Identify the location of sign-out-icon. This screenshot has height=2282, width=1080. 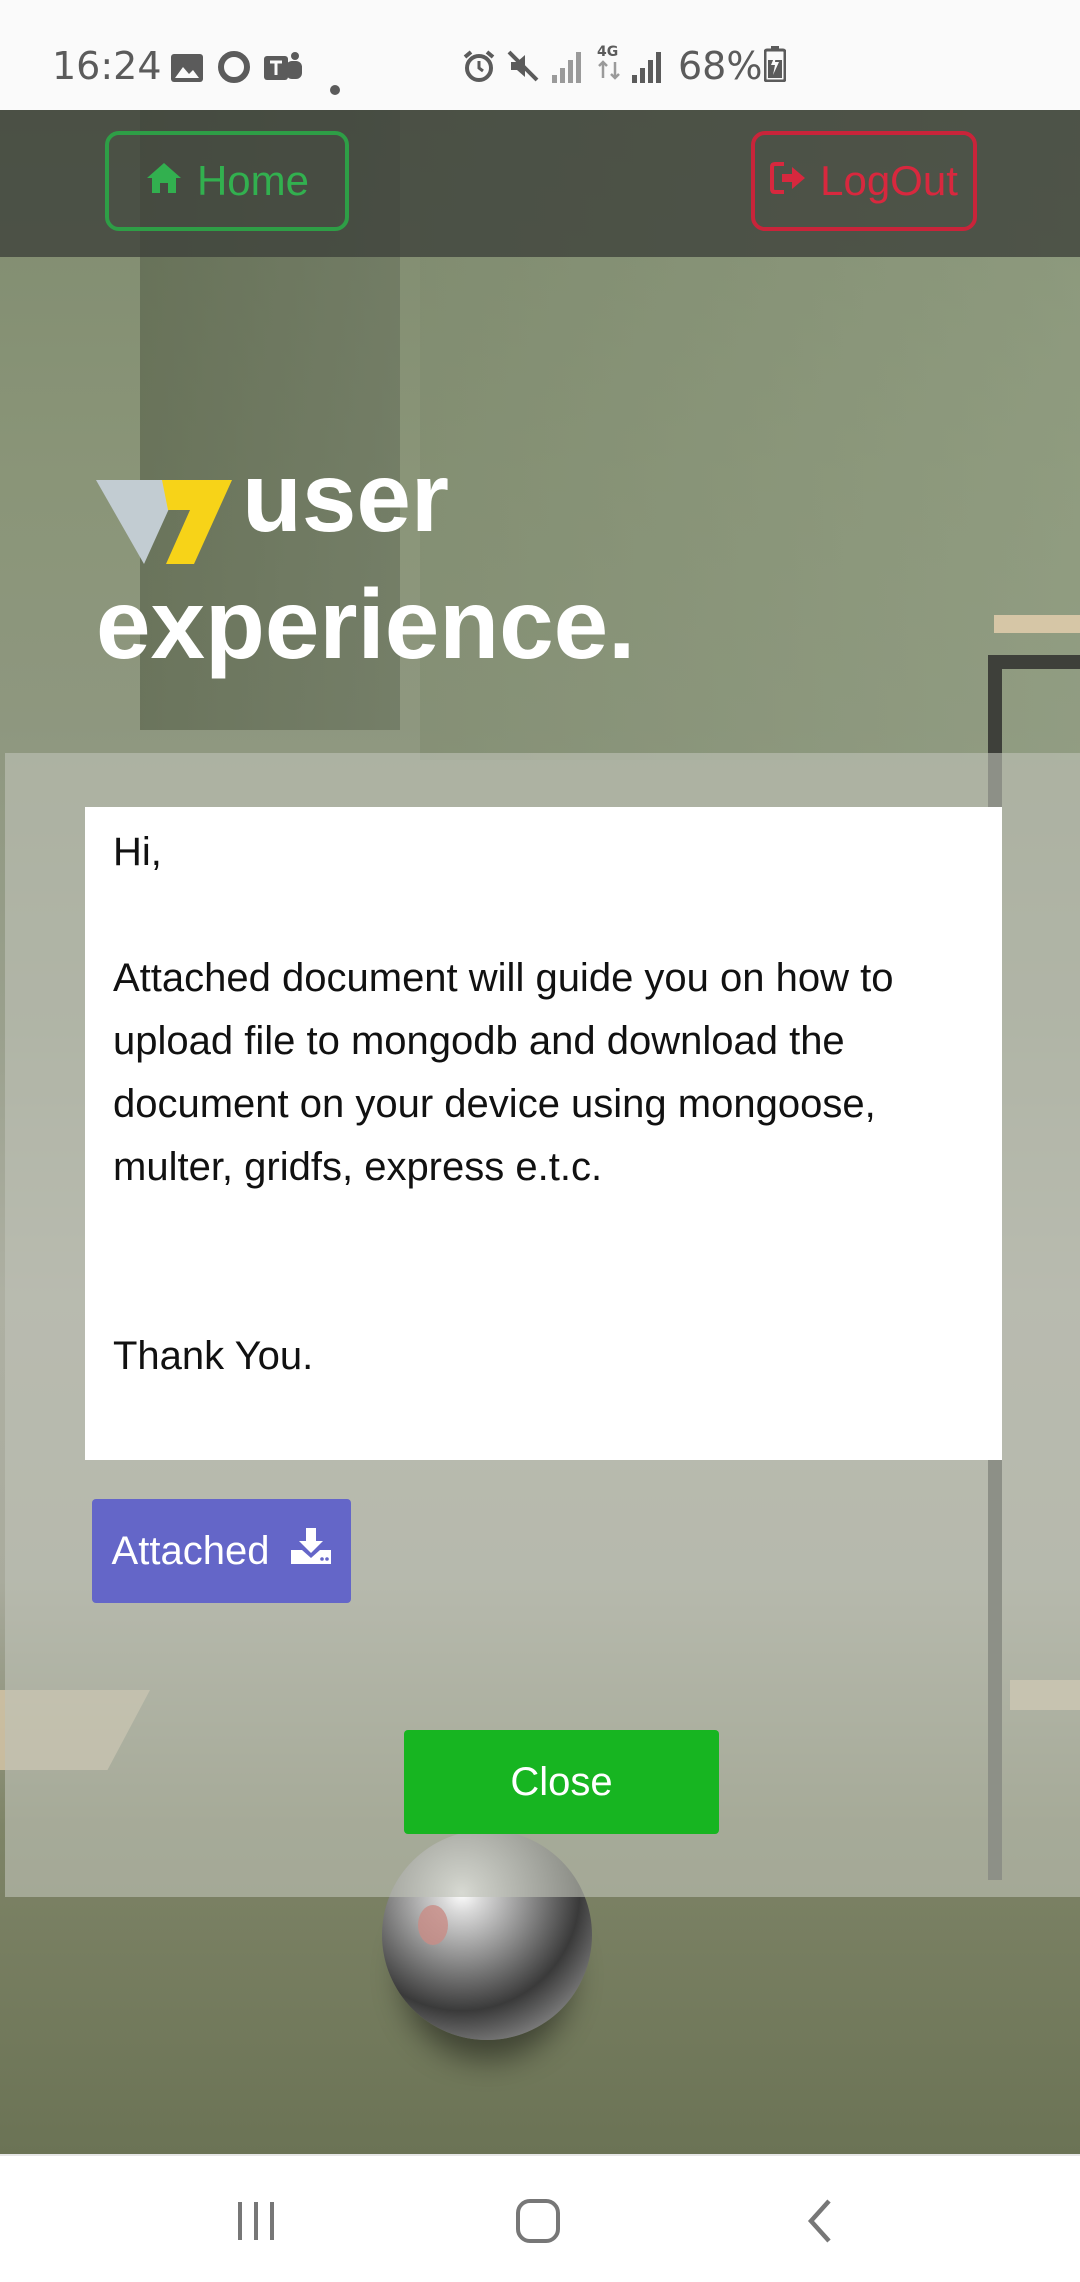
(789, 181).